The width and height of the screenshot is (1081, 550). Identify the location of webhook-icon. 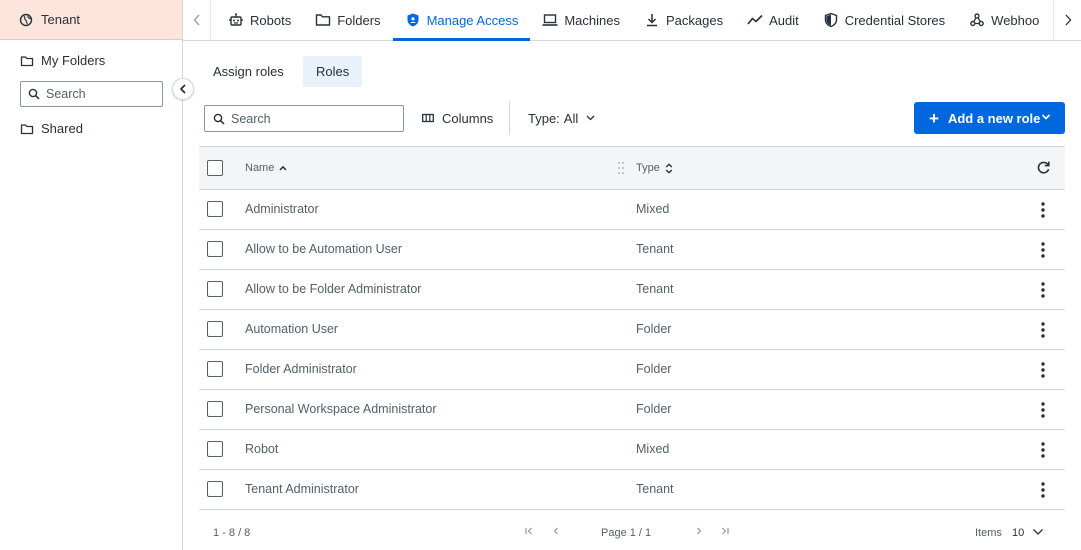
(977, 20).